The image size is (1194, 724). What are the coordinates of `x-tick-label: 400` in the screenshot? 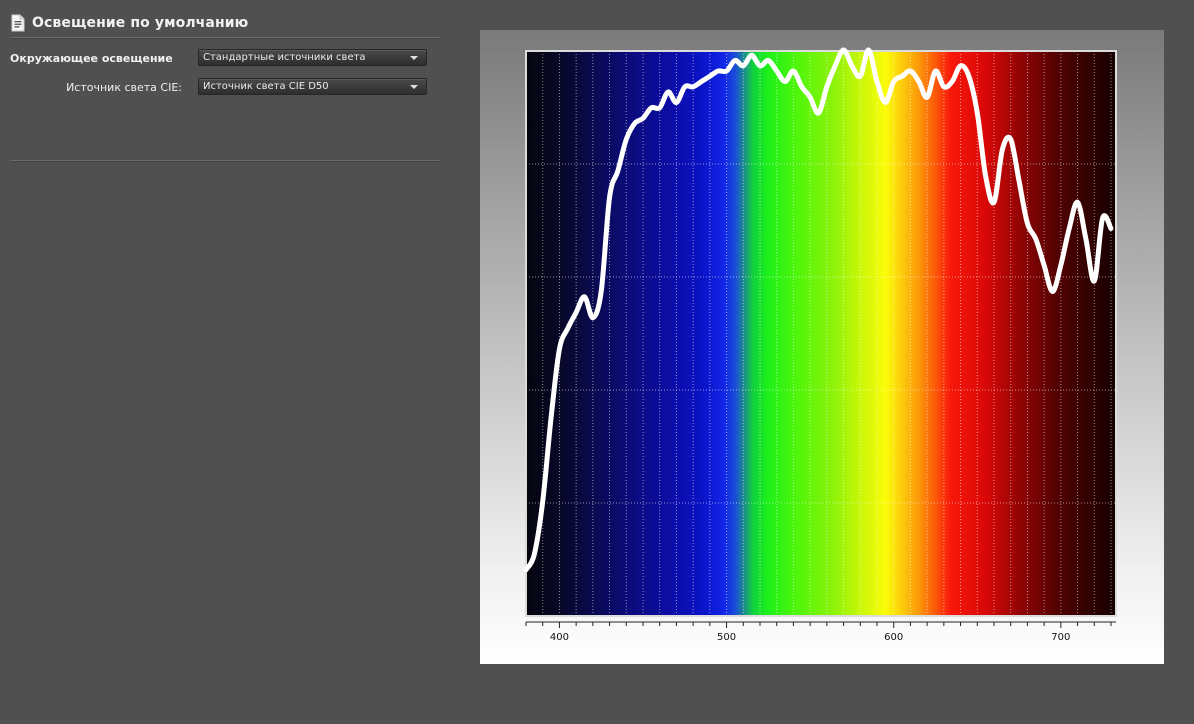 It's located at (559, 637).